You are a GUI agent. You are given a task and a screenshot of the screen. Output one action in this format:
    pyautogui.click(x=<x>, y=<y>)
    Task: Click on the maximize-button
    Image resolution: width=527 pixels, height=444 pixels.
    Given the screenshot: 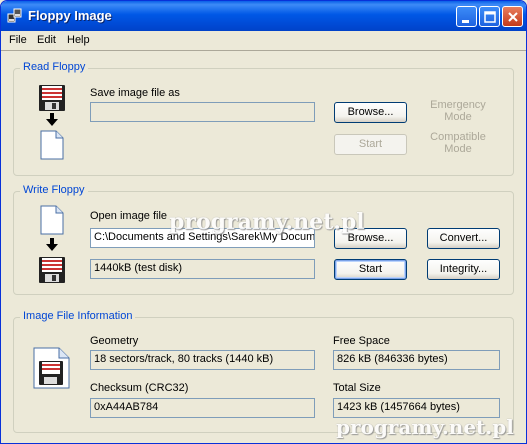 What is the action you would take?
    pyautogui.click(x=489, y=16)
    